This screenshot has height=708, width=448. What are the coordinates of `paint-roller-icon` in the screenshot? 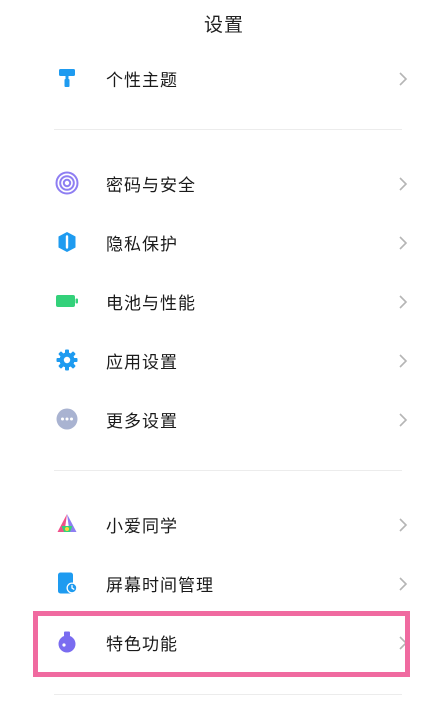 It's located at (67, 78).